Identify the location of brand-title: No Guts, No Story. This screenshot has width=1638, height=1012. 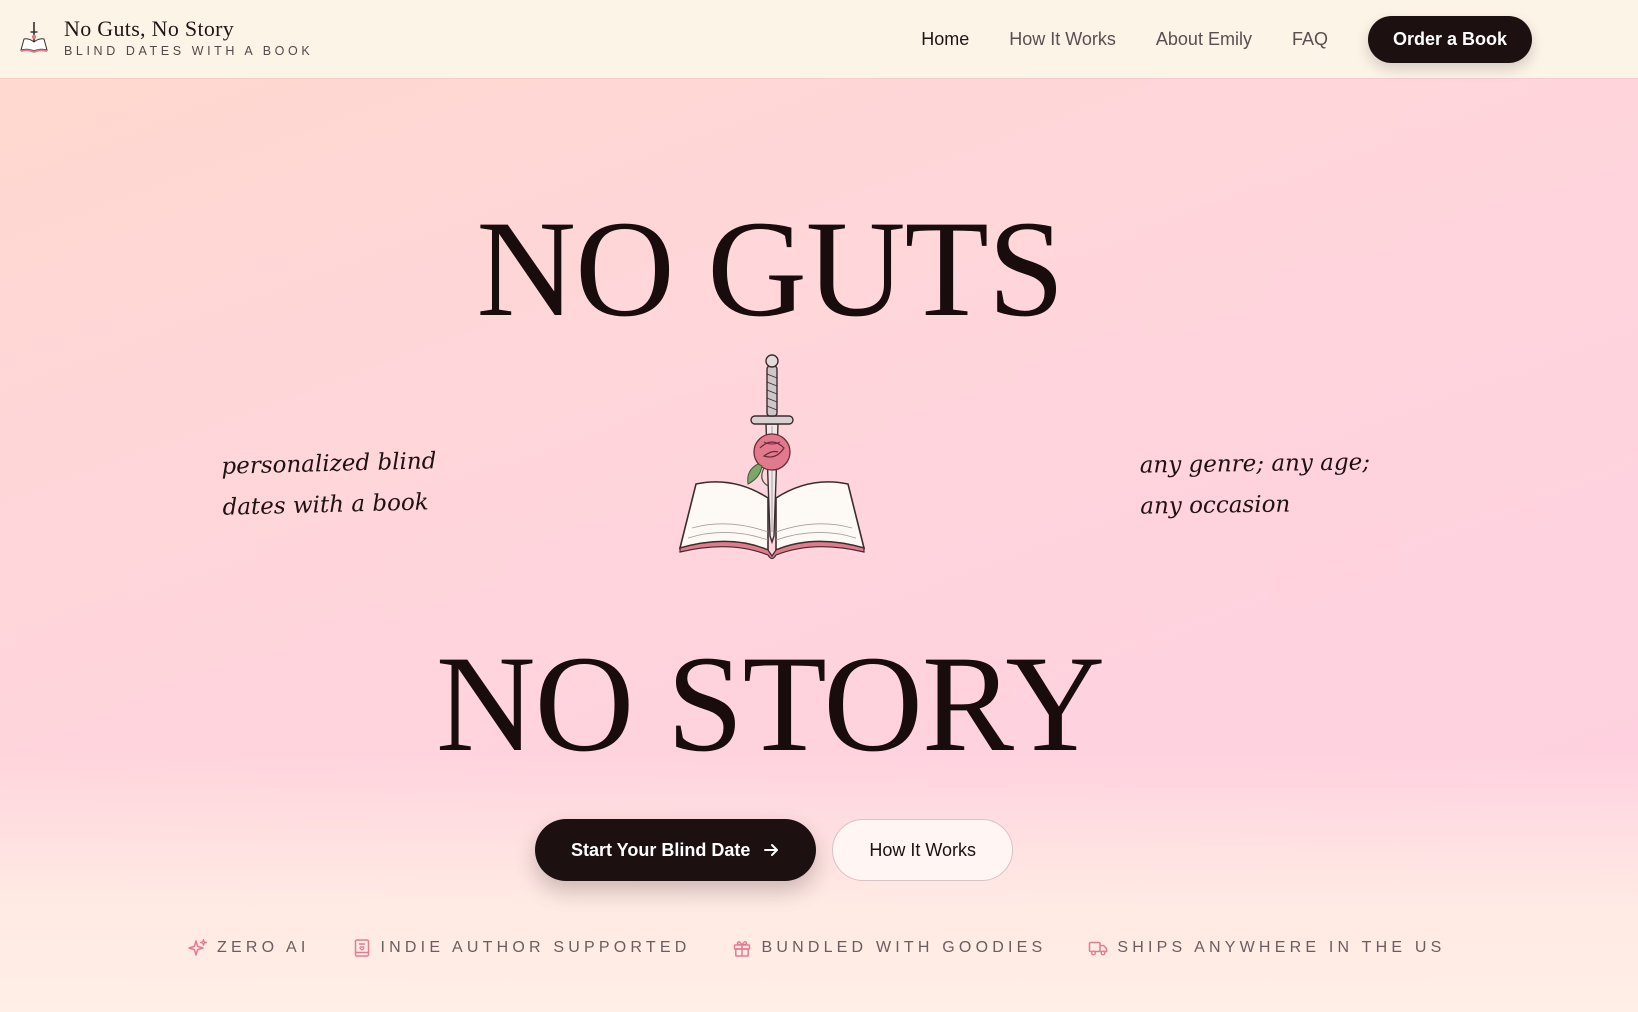
(149, 28).